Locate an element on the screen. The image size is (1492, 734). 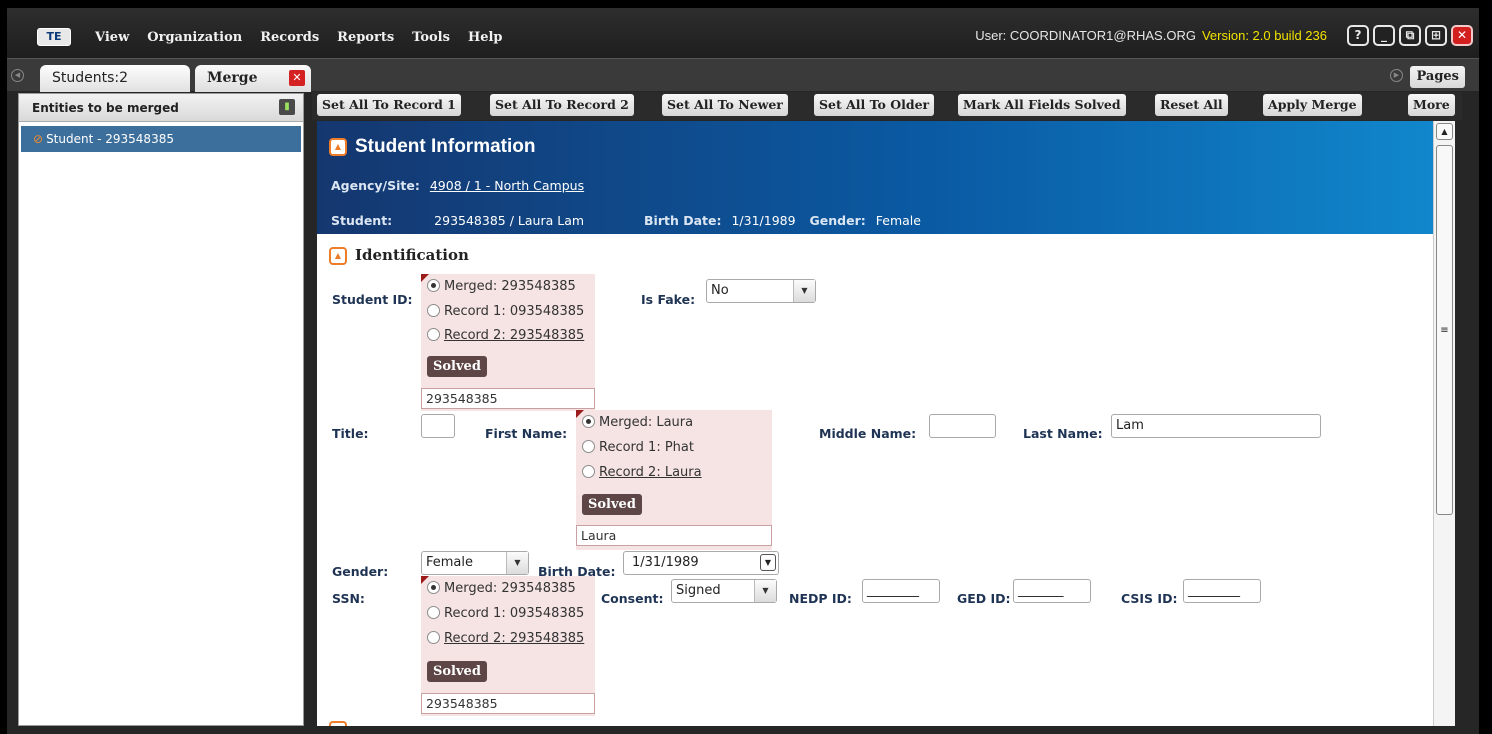
nedp-id-input: ________ is located at coordinates (901, 591).